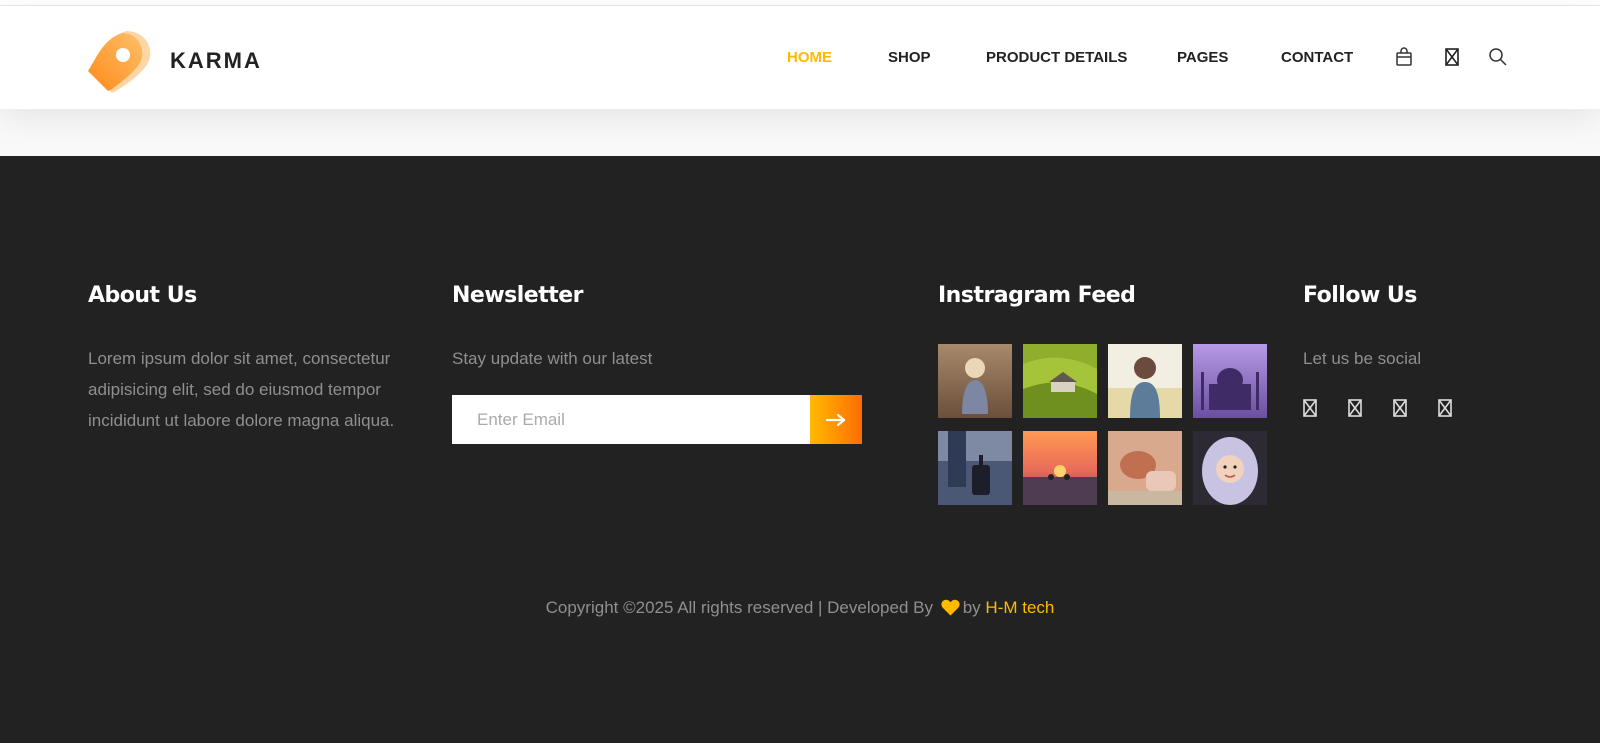 Image resolution: width=1600 pixels, height=743 pixels. I want to click on newsletter-text: Stay update with our latest, so click(552, 358).